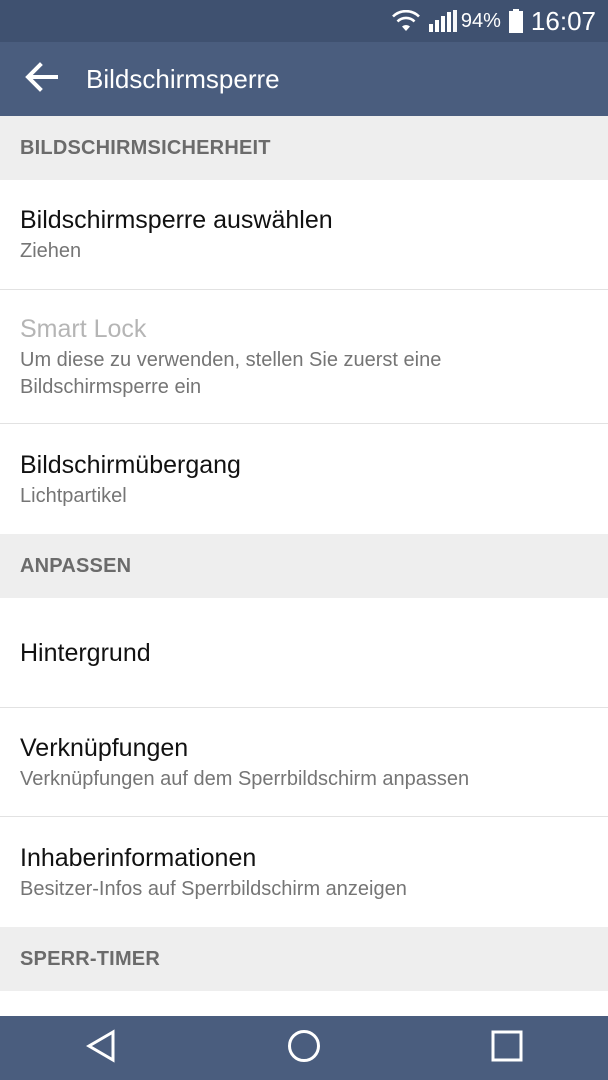 The height and width of the screenshot is (1080, 608). What do you see at coordinates (85, 652) in the screenshot?
I see `setting-title: Hintergrund` at bounding box center [85, 652].